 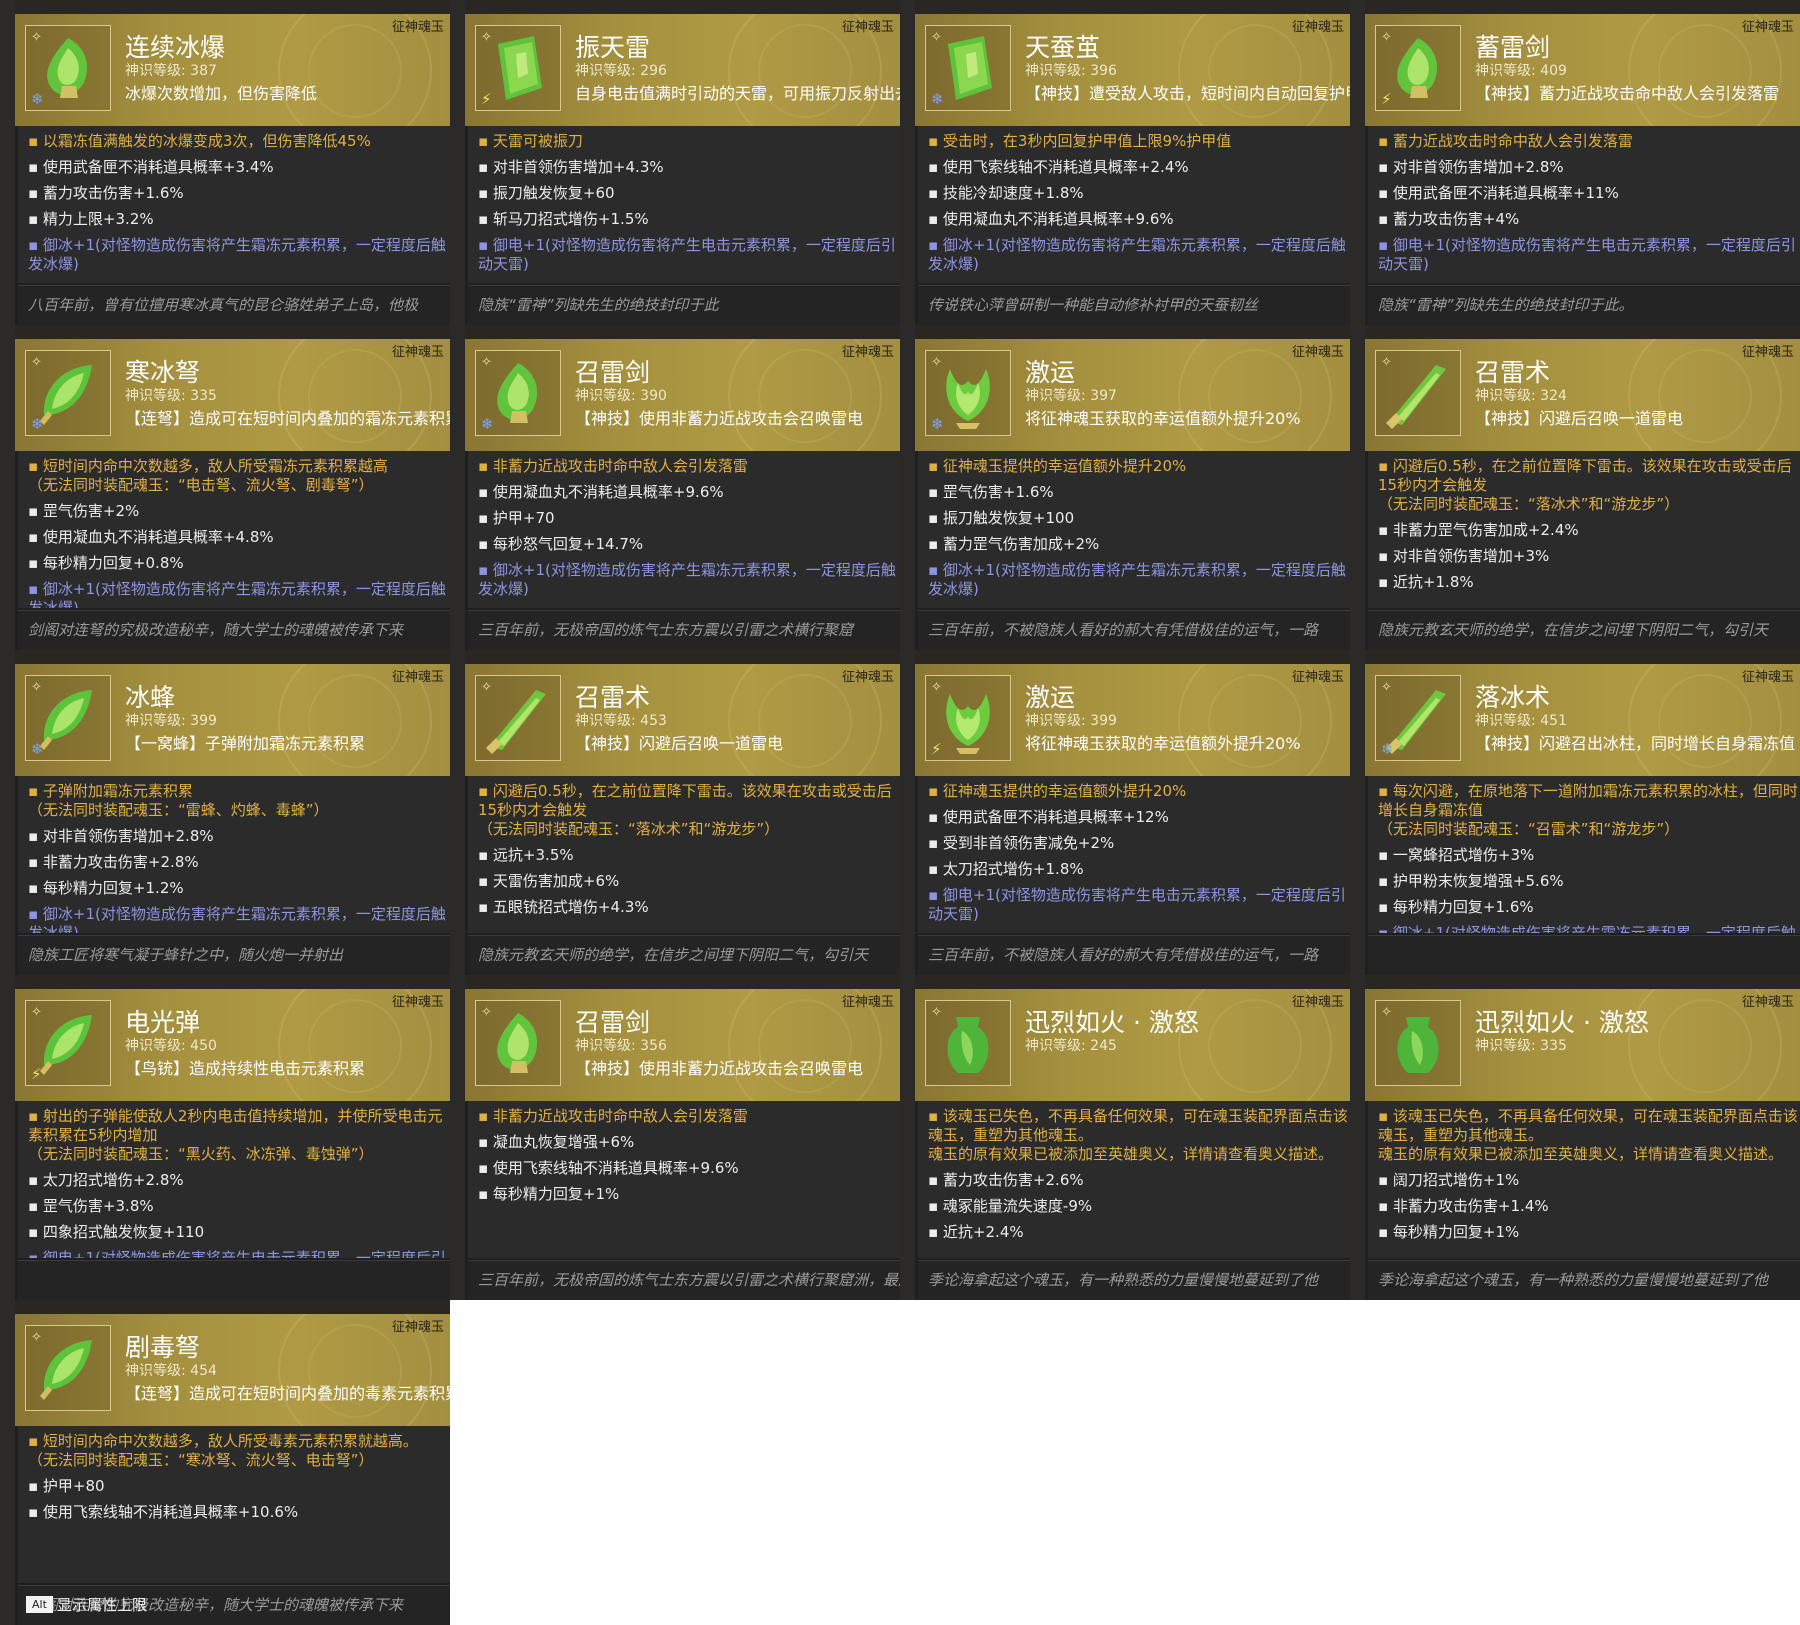 I want to click on attribute-line: ▪ 御电+1(对怪物造成伤害将产生电击元素积累，一定程度后引动天雷), so click(x=1587, y=254).